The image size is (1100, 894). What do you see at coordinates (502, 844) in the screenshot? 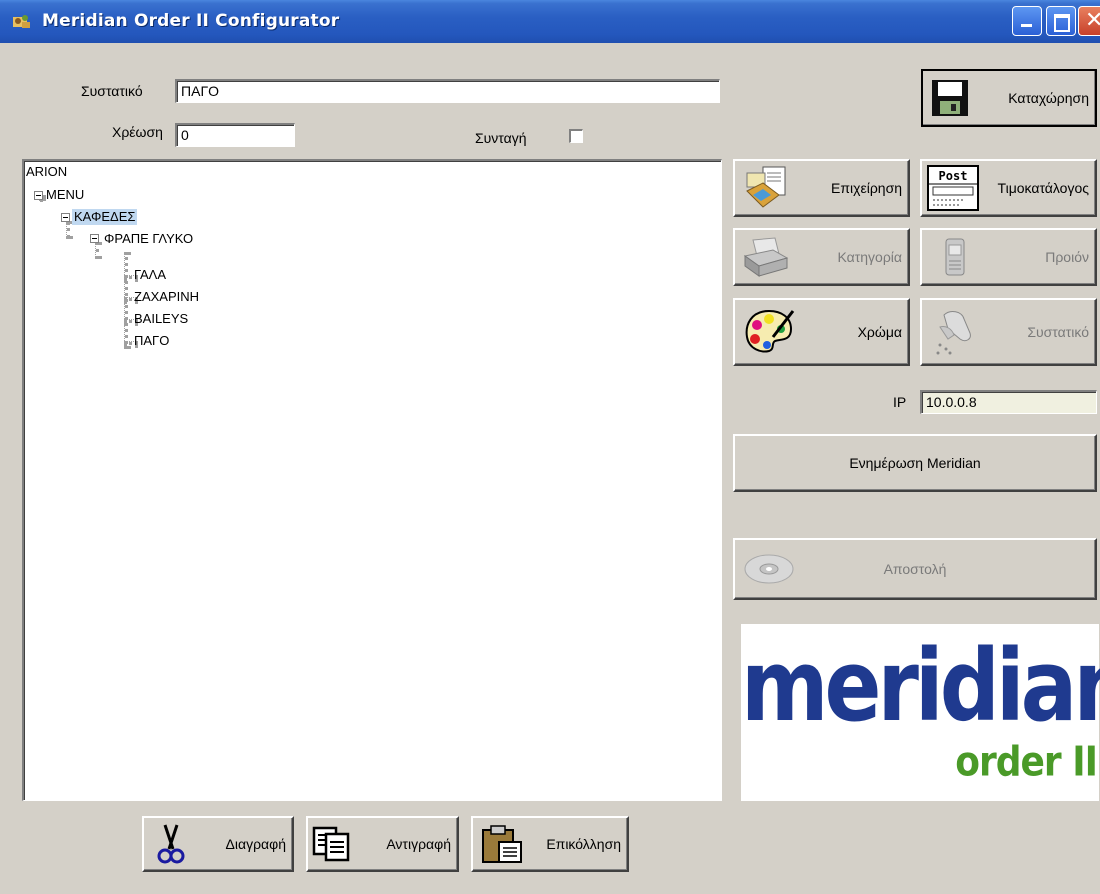
I see `clipboard-paste-icon` at bounding box center [502, 844].